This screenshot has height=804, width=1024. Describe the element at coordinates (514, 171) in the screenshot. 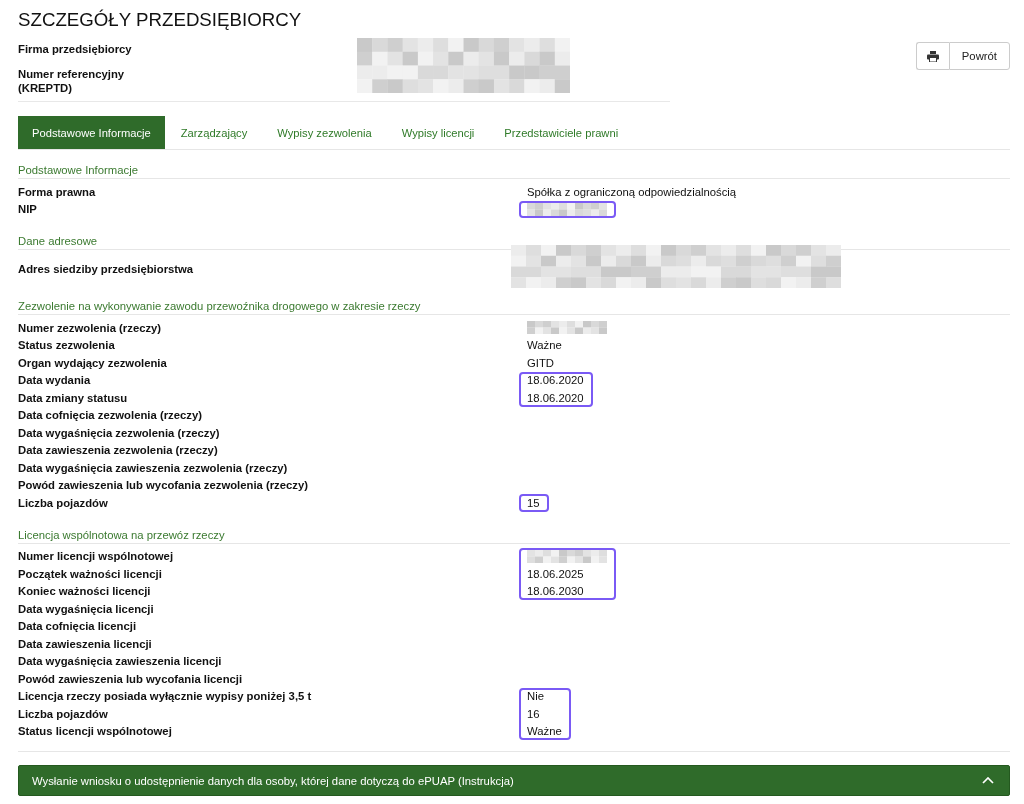

I see `section-heading: Podstawowe Informacje` at that location.